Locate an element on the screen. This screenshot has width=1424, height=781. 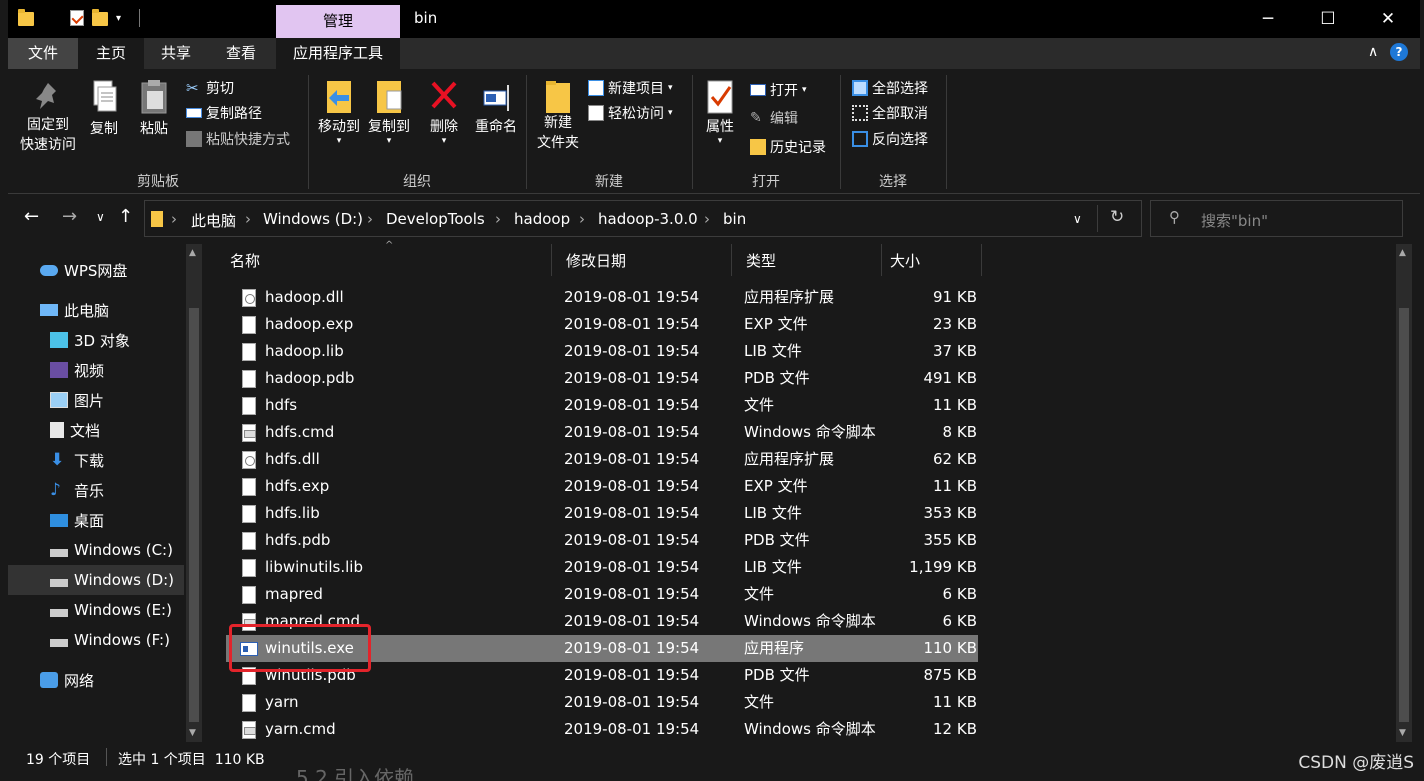
refresh-icon: ↻ is located at coordinates (1117, 217).